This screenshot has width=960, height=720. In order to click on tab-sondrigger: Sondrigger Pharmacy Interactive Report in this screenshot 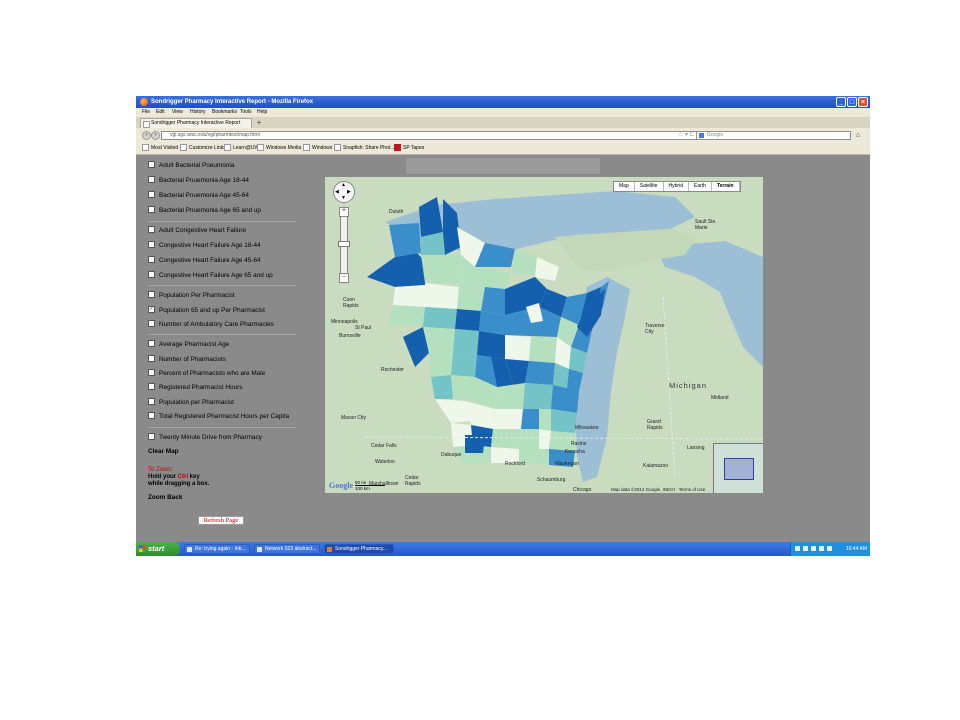, I will do `click(196, 123)`.